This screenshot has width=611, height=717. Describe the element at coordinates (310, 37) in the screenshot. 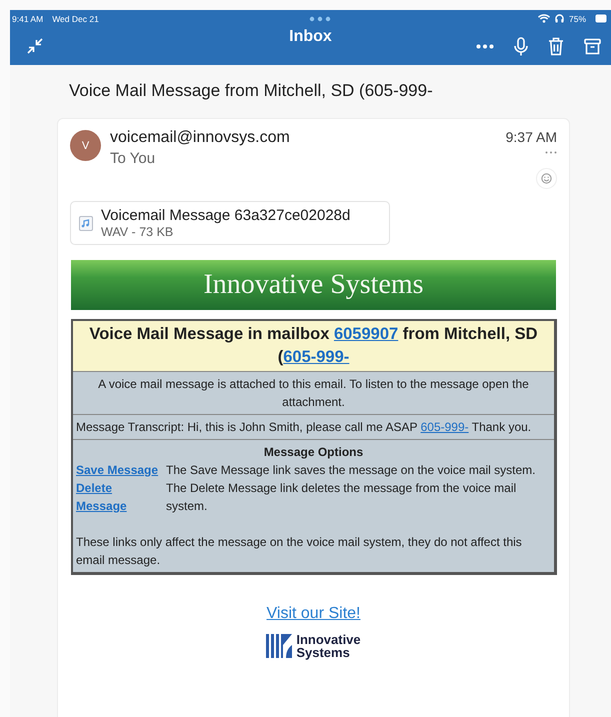

I see `inbox-title: Inbox` at that location.